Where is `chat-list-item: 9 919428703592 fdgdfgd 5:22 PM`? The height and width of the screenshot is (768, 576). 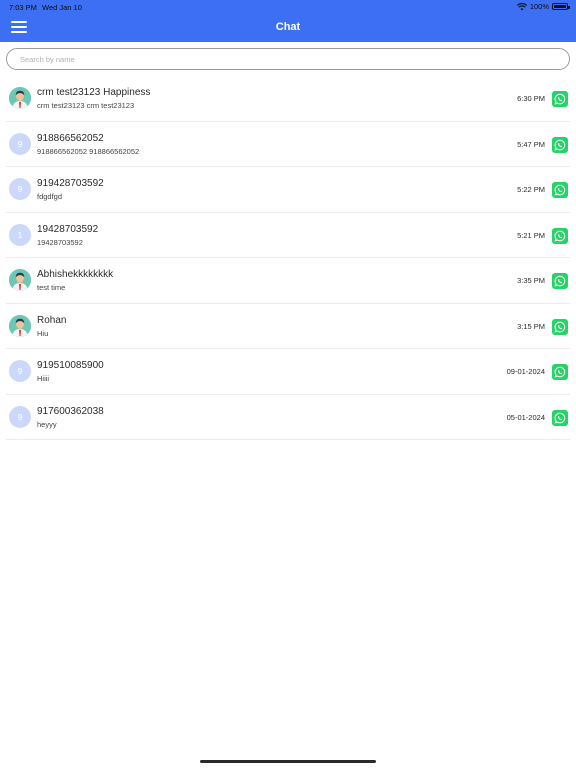 chat-list-item: 9 919428703592 fdgdfgd 5:22 PM is located at coordinates (288, 190).